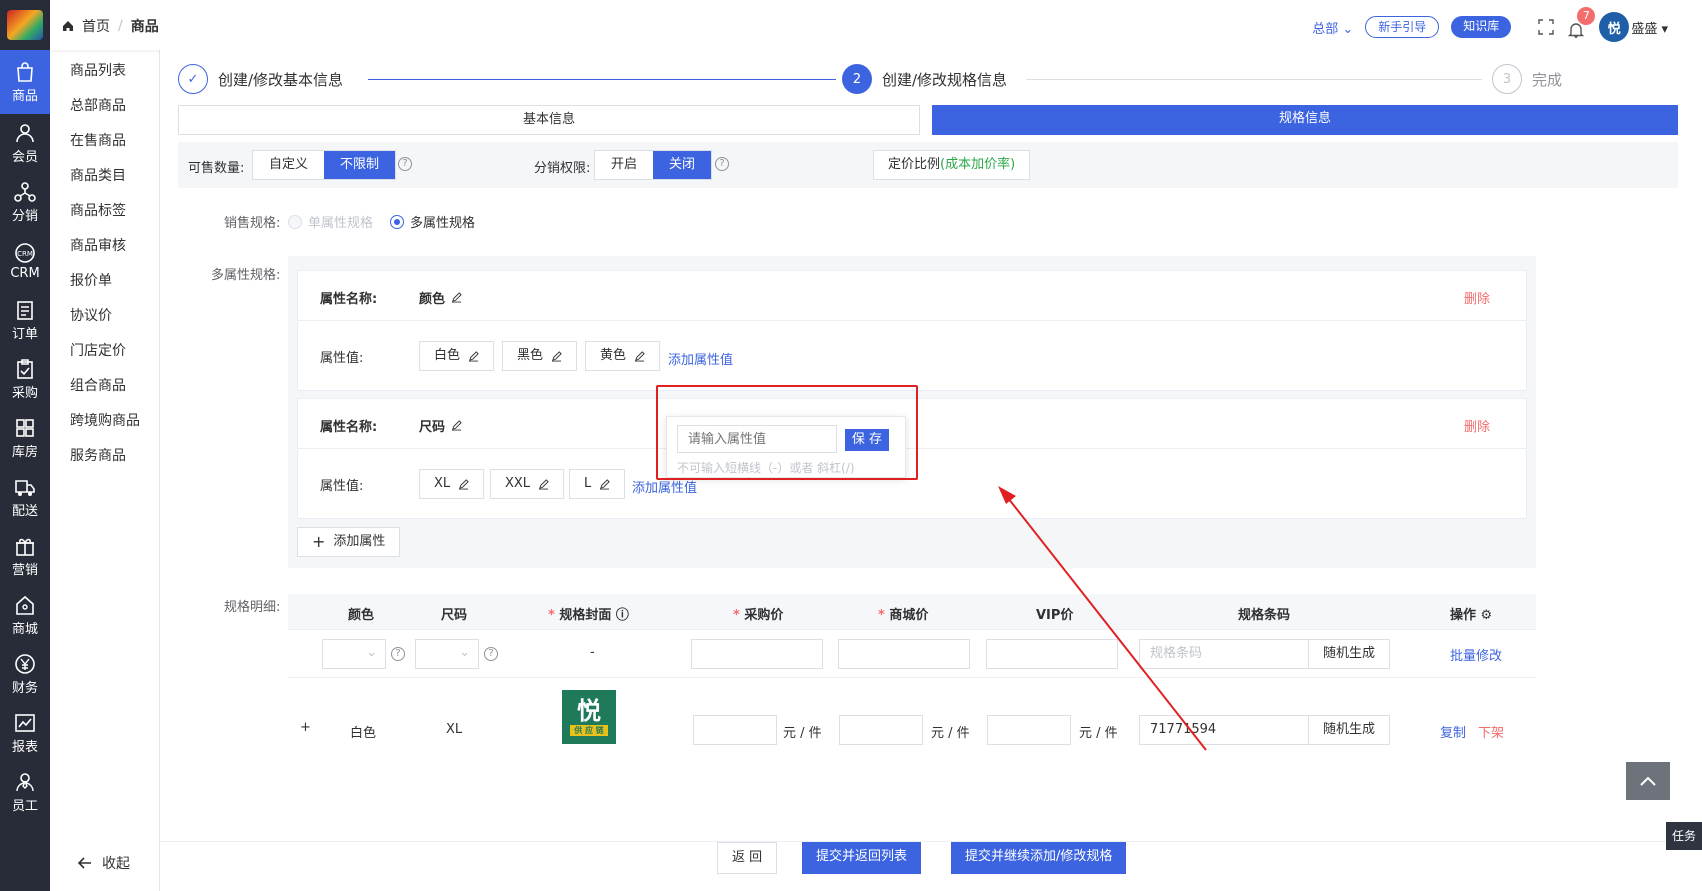  I want to click on collapse-label: 收起, so click(116, 864).